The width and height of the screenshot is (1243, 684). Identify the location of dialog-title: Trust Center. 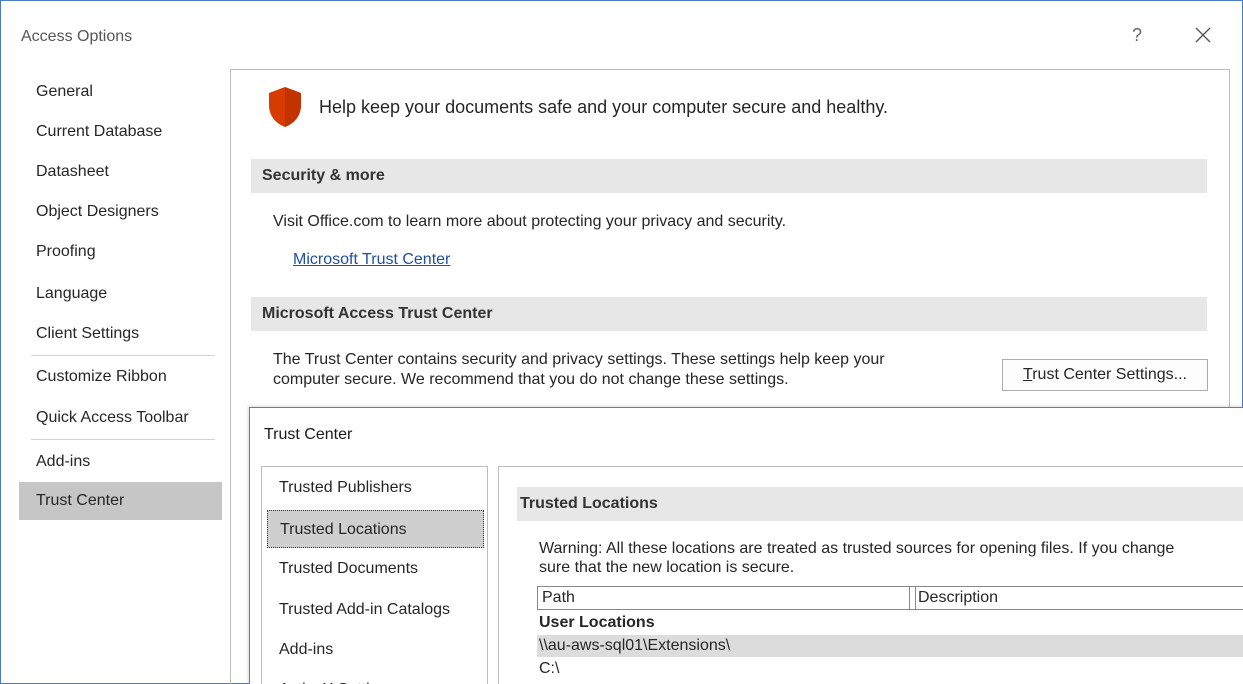
(308, 434).